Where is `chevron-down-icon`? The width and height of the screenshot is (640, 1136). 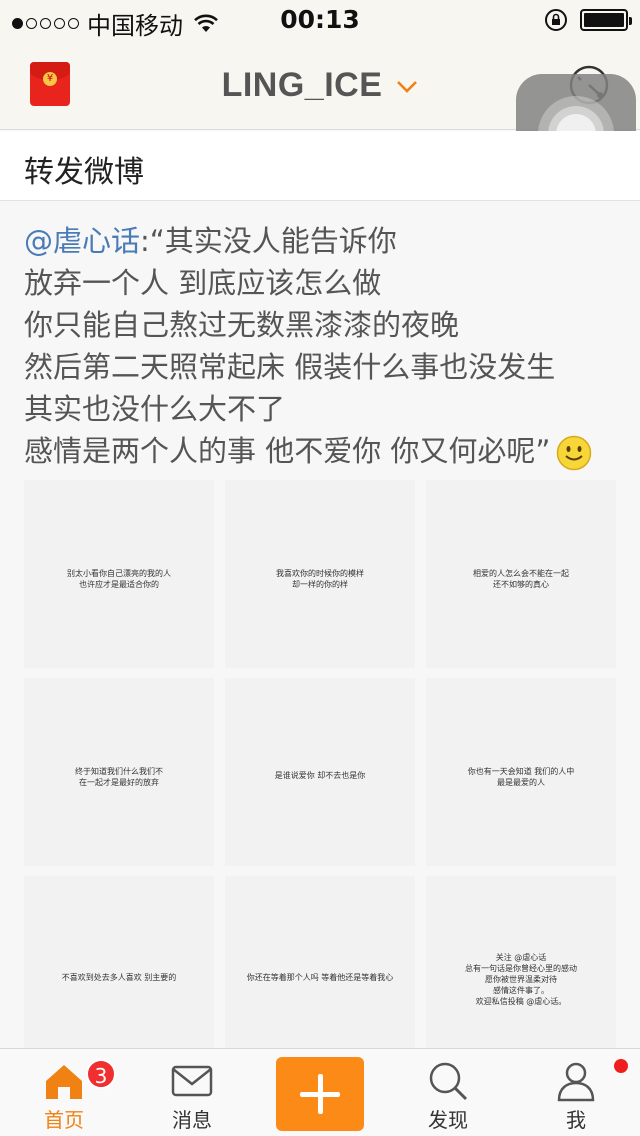 chevron-down-icon is located at coordinates (407, 87).